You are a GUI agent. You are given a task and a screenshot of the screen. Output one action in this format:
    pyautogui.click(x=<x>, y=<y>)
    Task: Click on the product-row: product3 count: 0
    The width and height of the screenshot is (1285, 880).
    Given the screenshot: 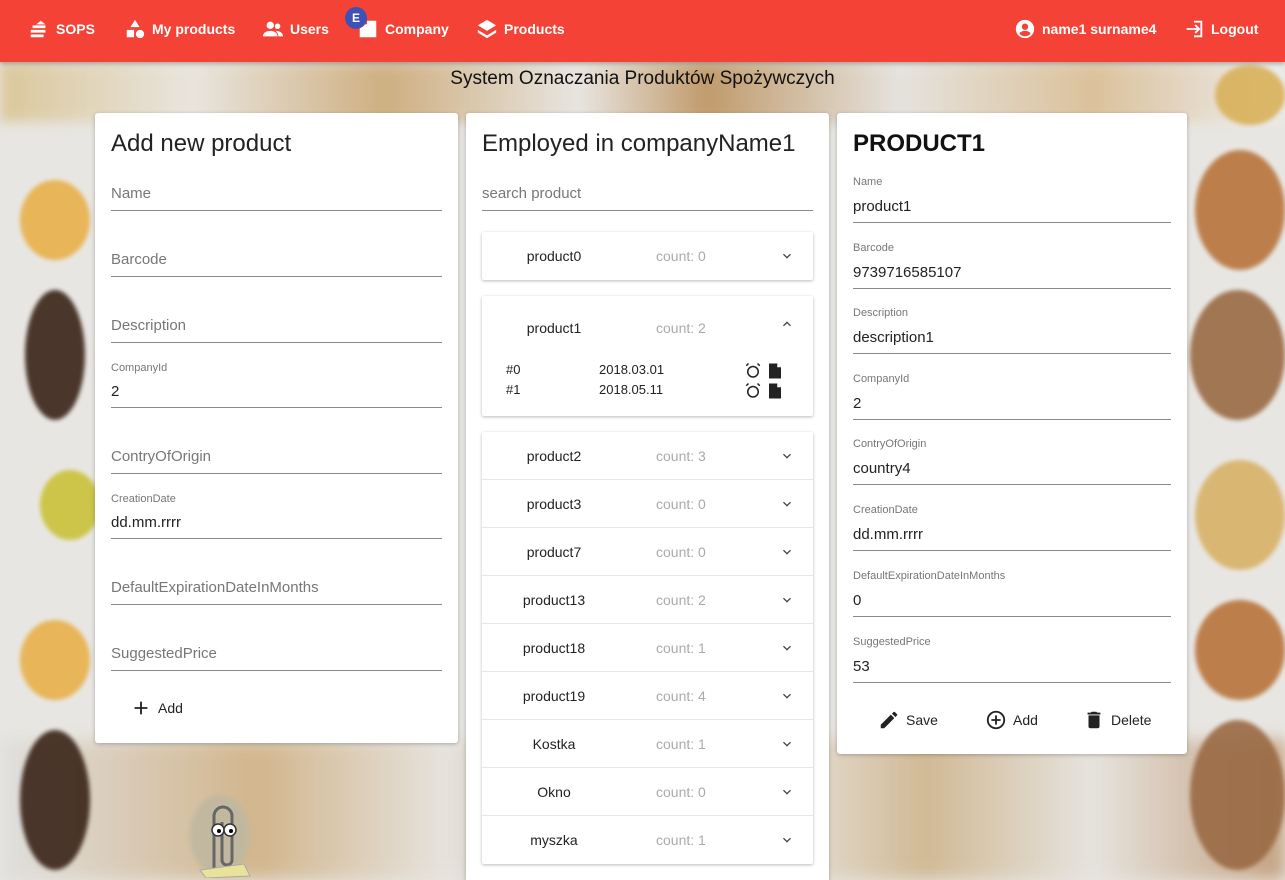 What is the action you would take?
    pyautogui.click(x=647, y=504)
    